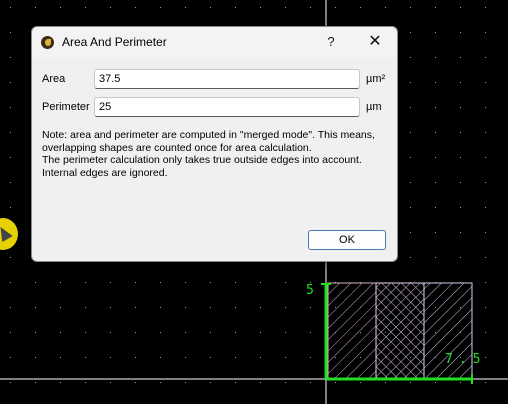 The image size is (508, 404). I want to click on shape-middle, so click(400, 330).